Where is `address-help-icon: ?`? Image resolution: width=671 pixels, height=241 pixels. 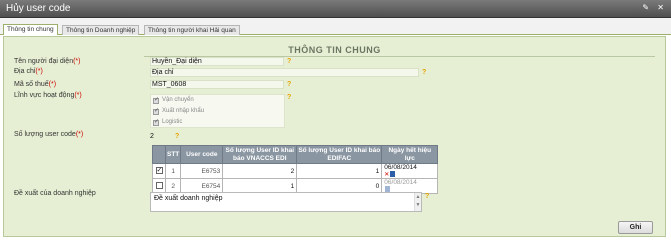
address-help-icon: ? is located at coordinates (424, 72).